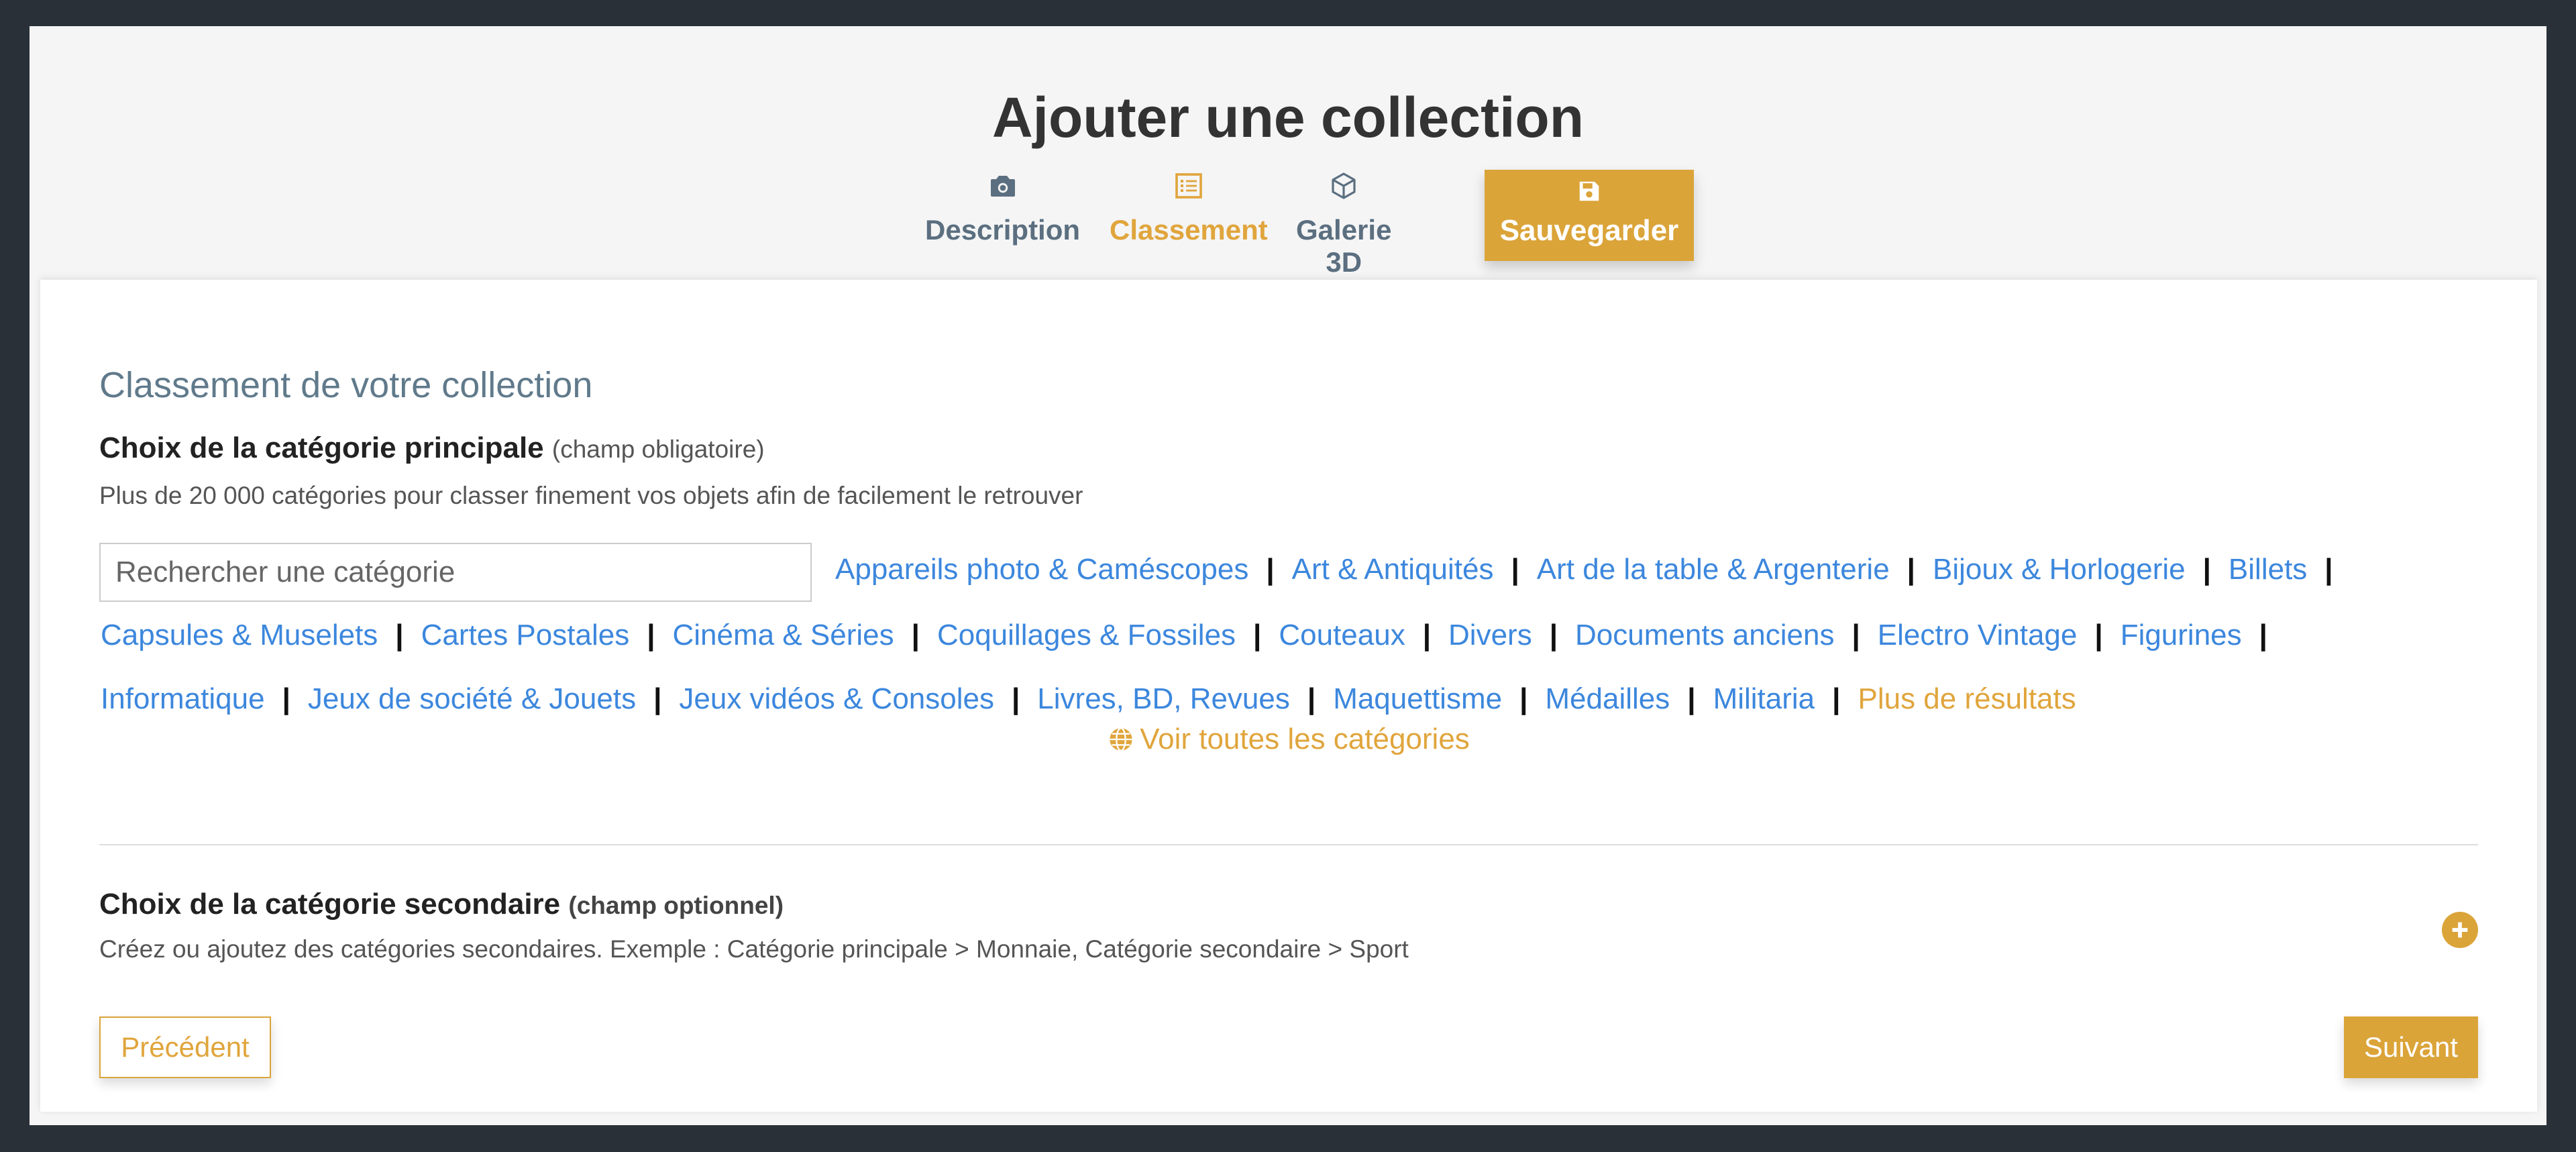  I want to click on category-link: Coquillages & Fossiles, so click(1086, 635).